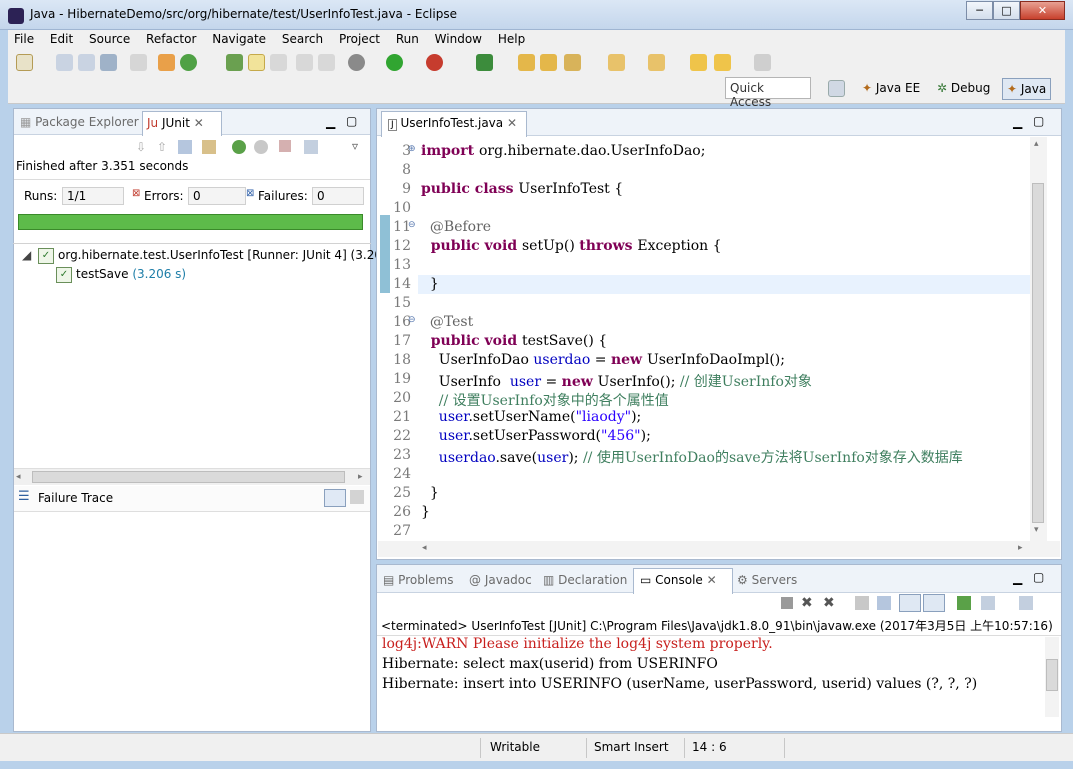  What do you see at coordinates (768, 93) in the screenshot?
I see `quick-access-input: Quick Access` at bounding box center [768, 93].